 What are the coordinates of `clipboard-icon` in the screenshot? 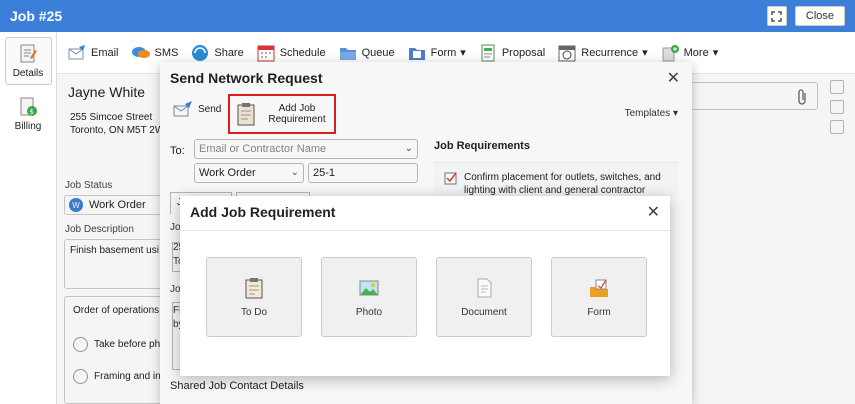 It's located at (254, 287).